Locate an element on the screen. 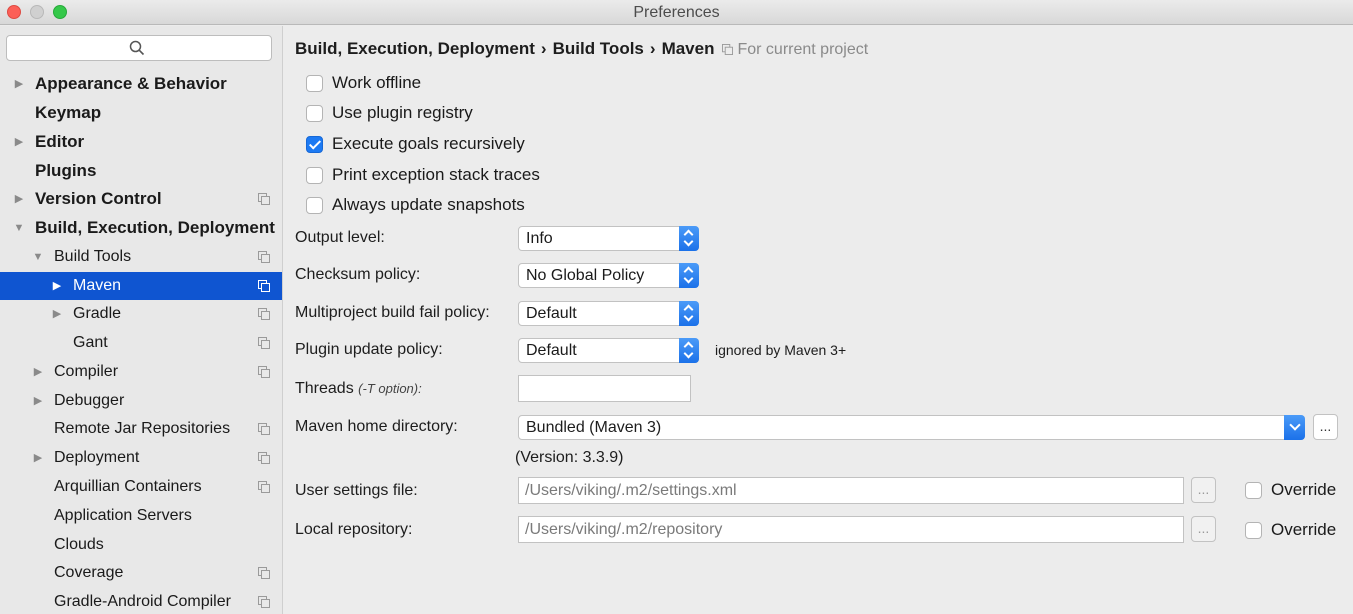 The width and height of the screenshot is (1353, 614). sidebar-item-version-control: ▶ Version Control is located at coordinates (141, 199).